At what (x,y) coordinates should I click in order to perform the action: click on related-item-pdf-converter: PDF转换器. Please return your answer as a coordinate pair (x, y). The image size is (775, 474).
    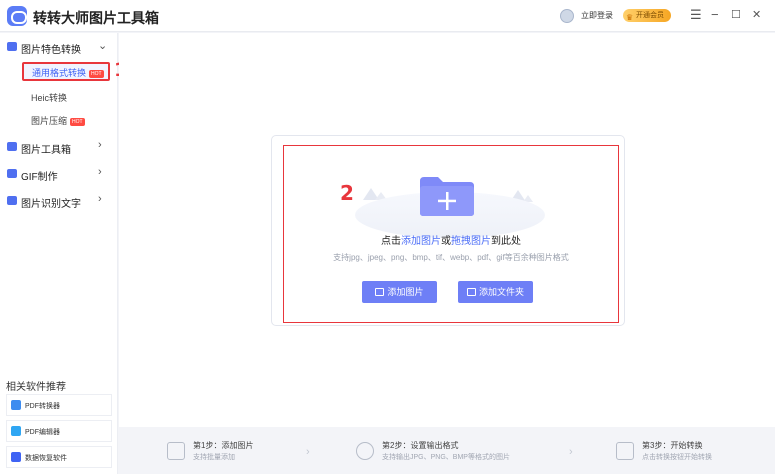
    Looking at the image, I should click on (59, 405).